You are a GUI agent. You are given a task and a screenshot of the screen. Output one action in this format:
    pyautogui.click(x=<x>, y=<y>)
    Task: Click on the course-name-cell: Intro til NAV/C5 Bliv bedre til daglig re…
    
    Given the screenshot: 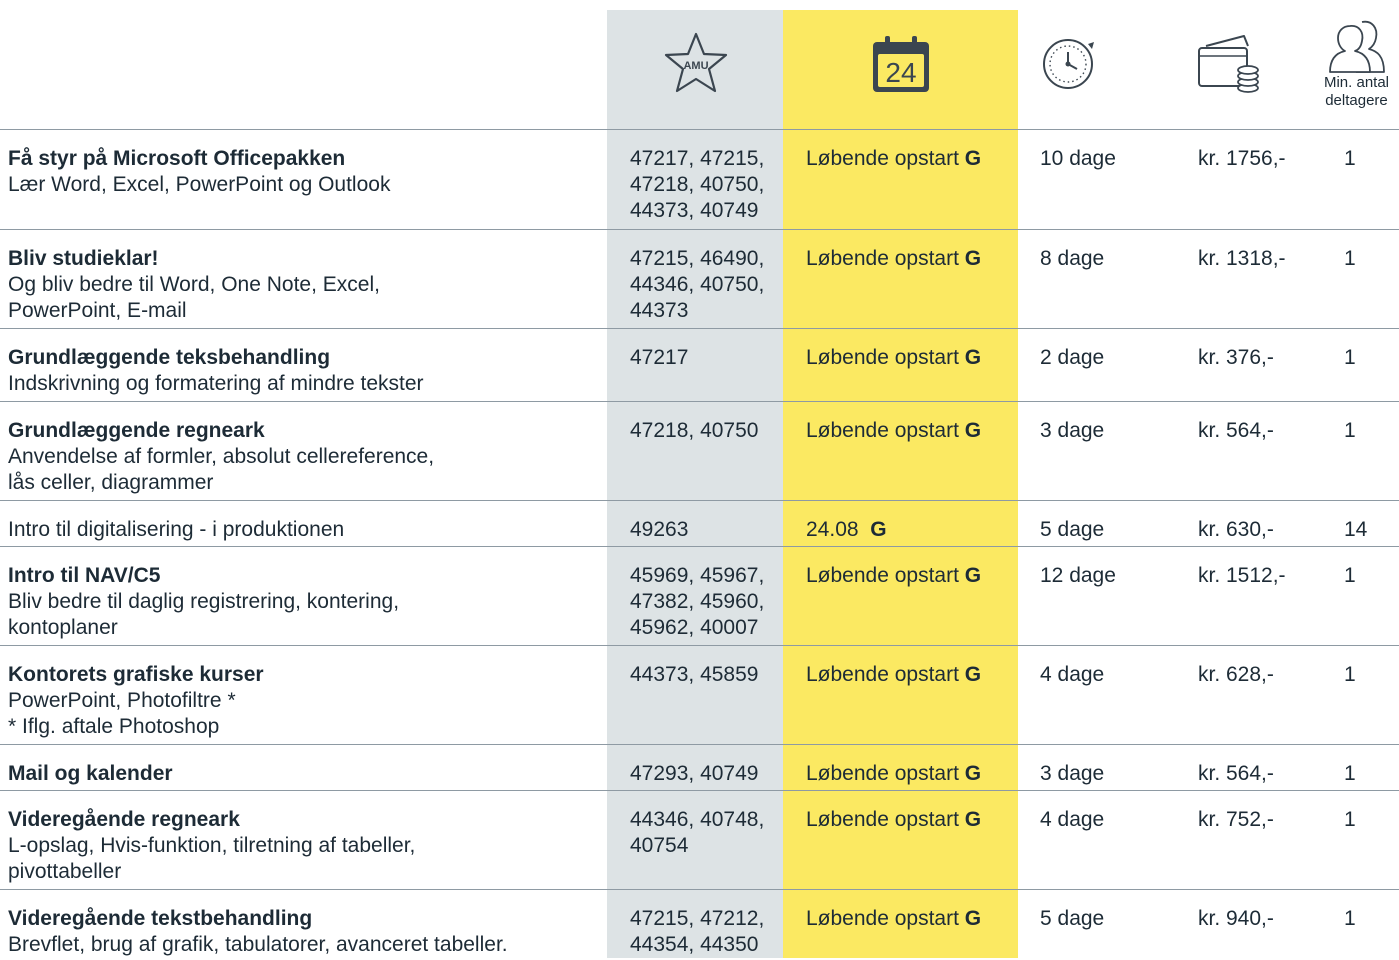 What is the action you would take?
    pyautogui.click(x=305, y=602)
    